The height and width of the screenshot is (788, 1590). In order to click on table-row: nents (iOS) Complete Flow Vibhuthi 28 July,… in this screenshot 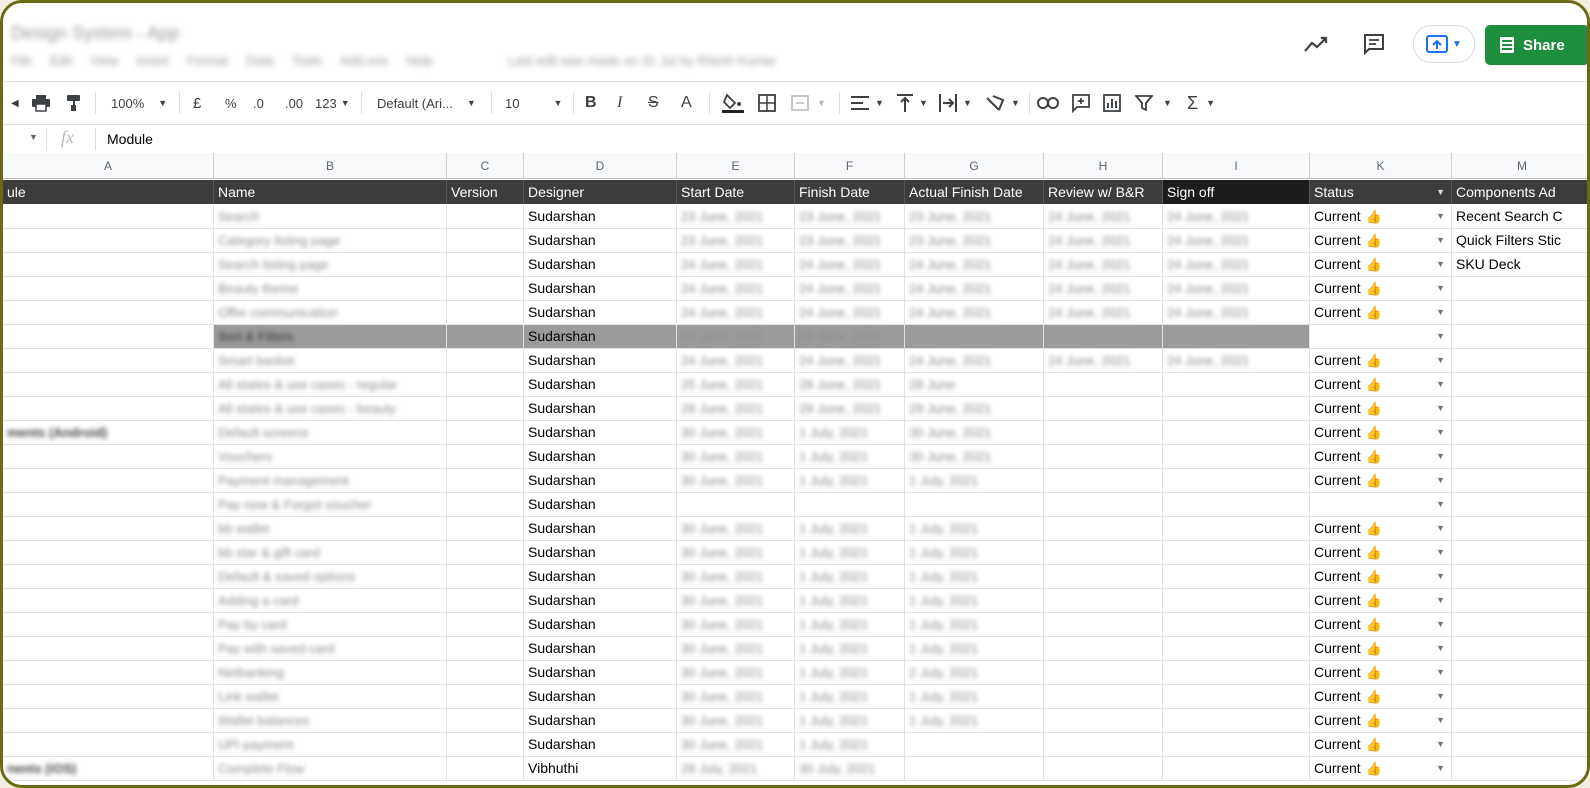, I will do `click(795, 769)`.